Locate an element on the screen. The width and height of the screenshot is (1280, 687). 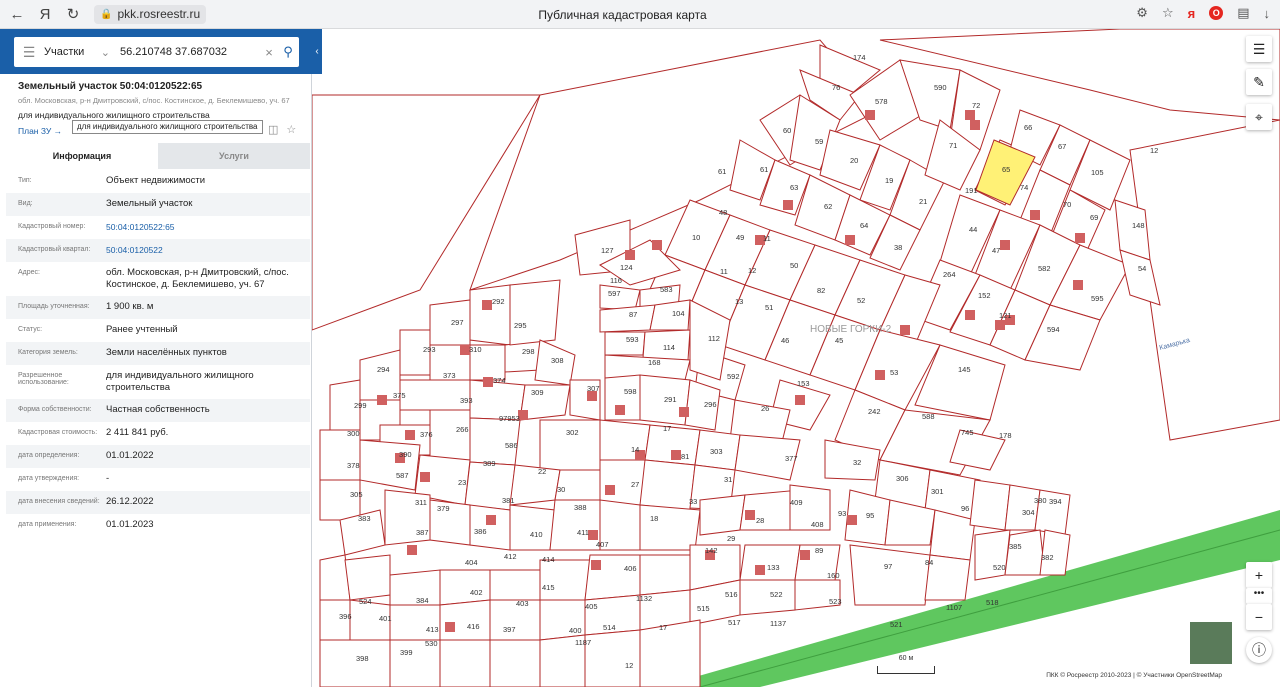
parcel-label: 590 is located at coordinates (940, 87).